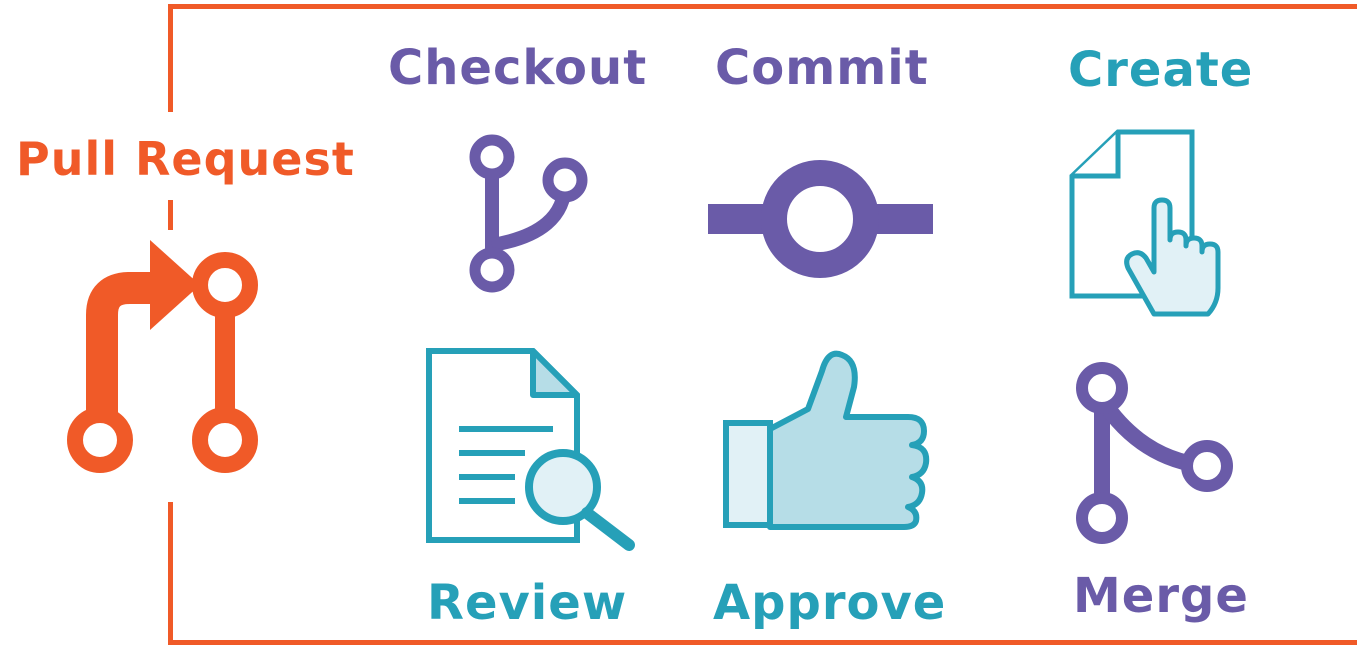 This screenshot has width=1357, height=645. Describe the element at coordinates (518, 68) in the screenshot. I see `checkout-label: Checkout` at that location.